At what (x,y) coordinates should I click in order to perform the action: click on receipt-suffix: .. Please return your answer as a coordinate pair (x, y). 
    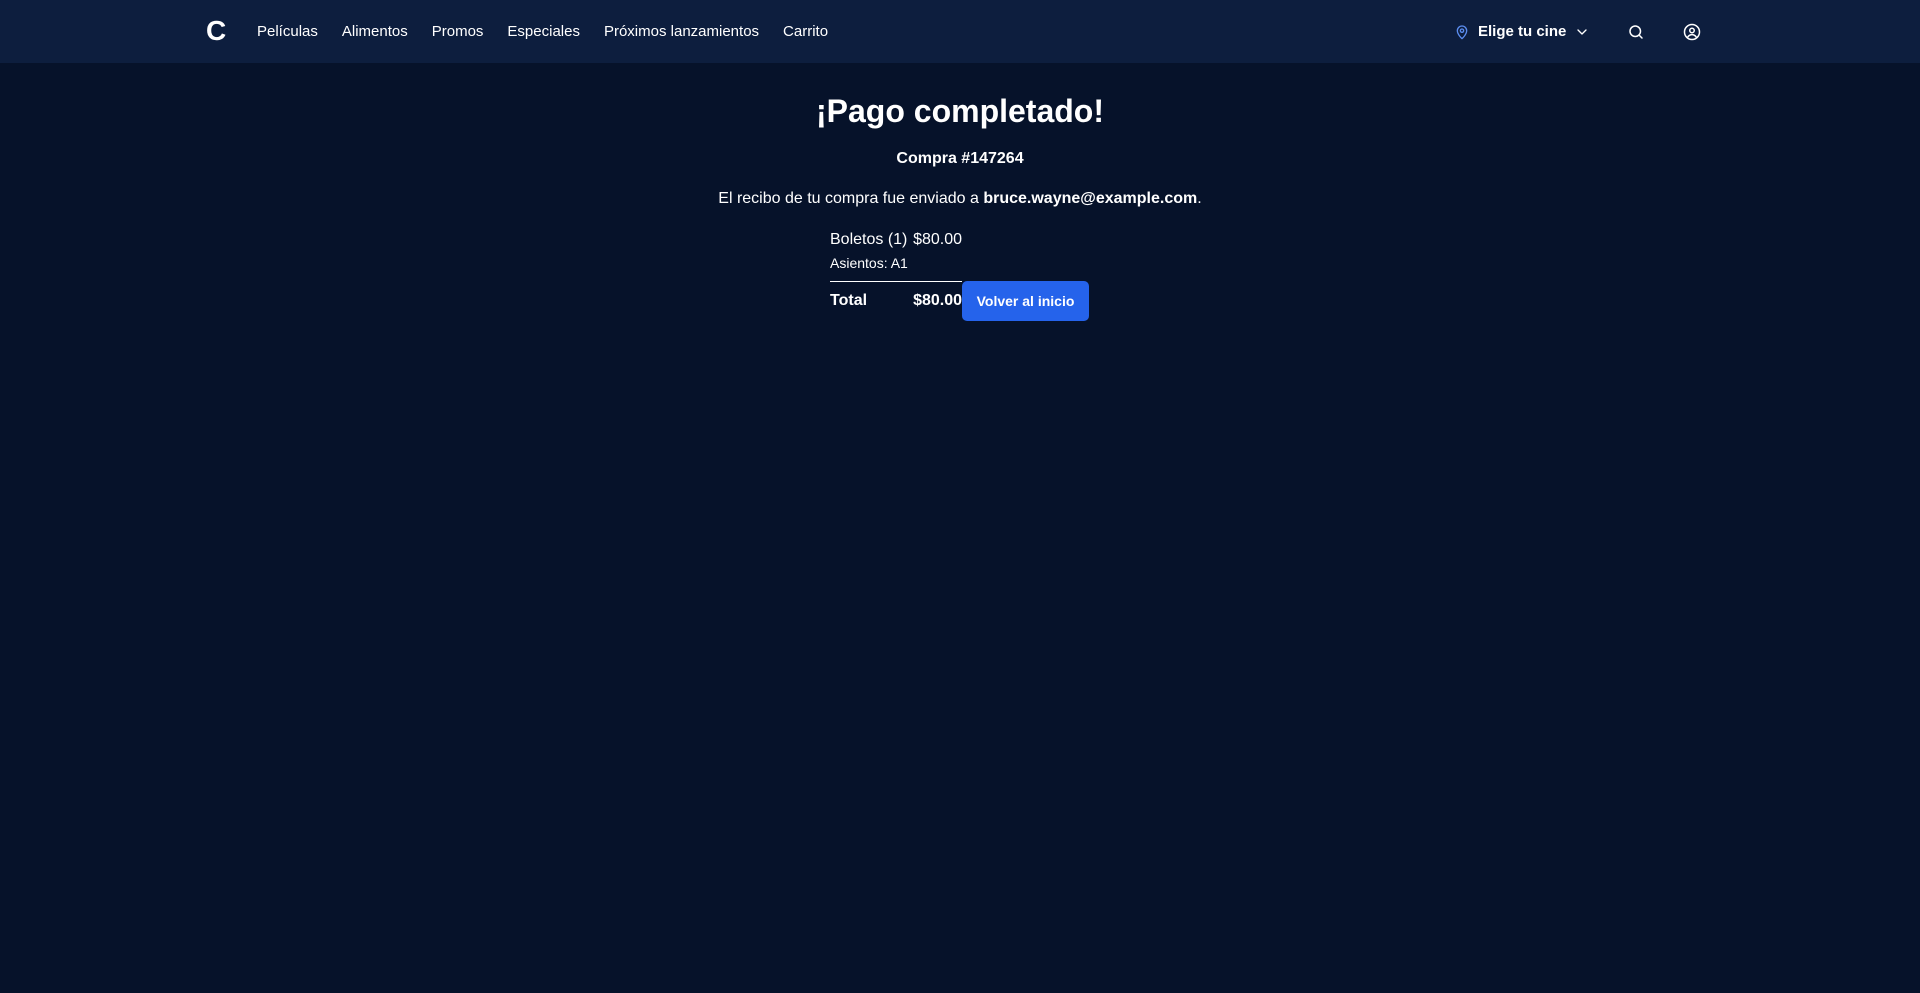
    Looking at the image, I should click on (1199, 198).